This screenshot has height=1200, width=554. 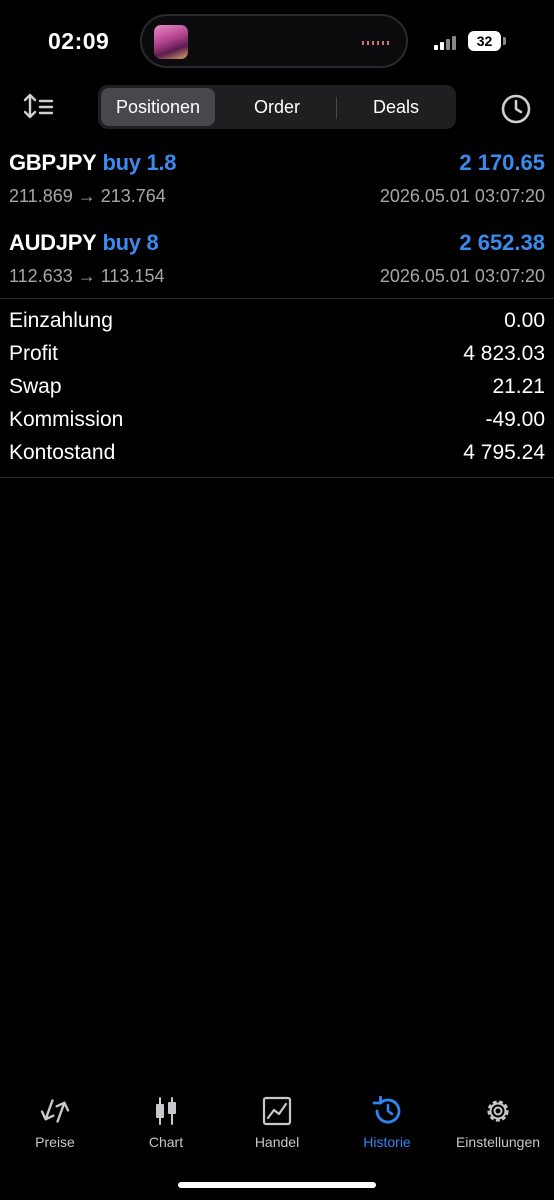 I want to click on position-symbol-line: GBPJPY buy 1.8, so click(x=92, y=163).